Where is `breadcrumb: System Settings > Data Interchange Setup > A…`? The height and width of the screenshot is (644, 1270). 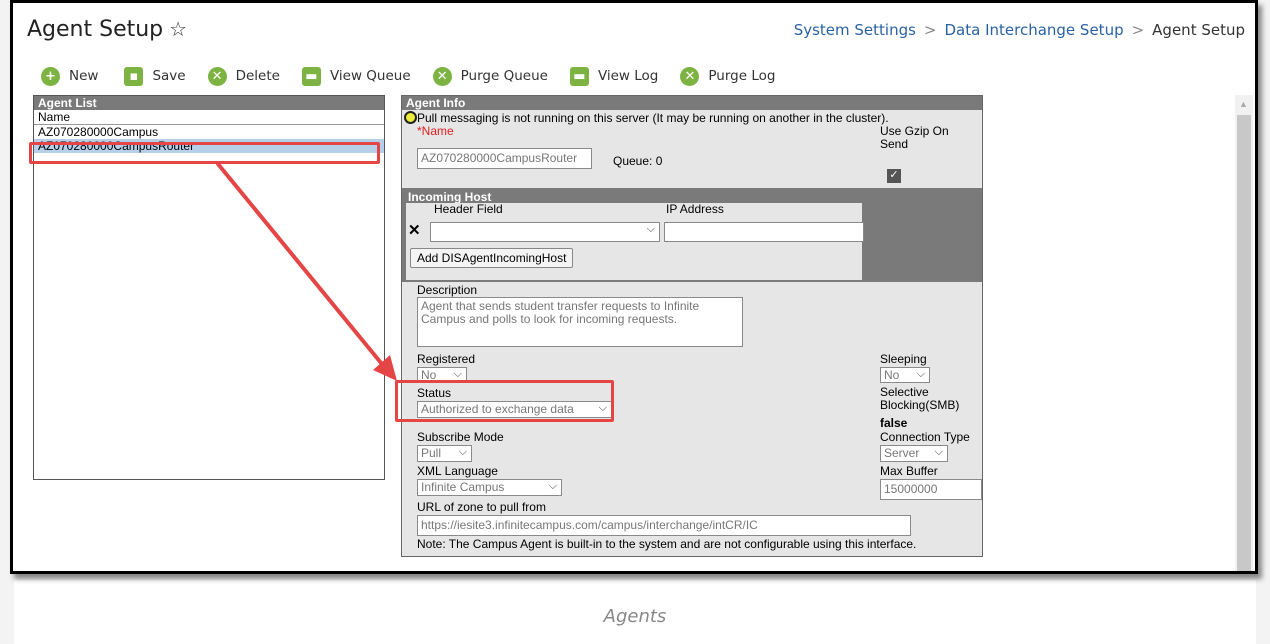
breadcrumb: System Settings > Data Interchange Setup > A… is located at coordinates (1019, 30).